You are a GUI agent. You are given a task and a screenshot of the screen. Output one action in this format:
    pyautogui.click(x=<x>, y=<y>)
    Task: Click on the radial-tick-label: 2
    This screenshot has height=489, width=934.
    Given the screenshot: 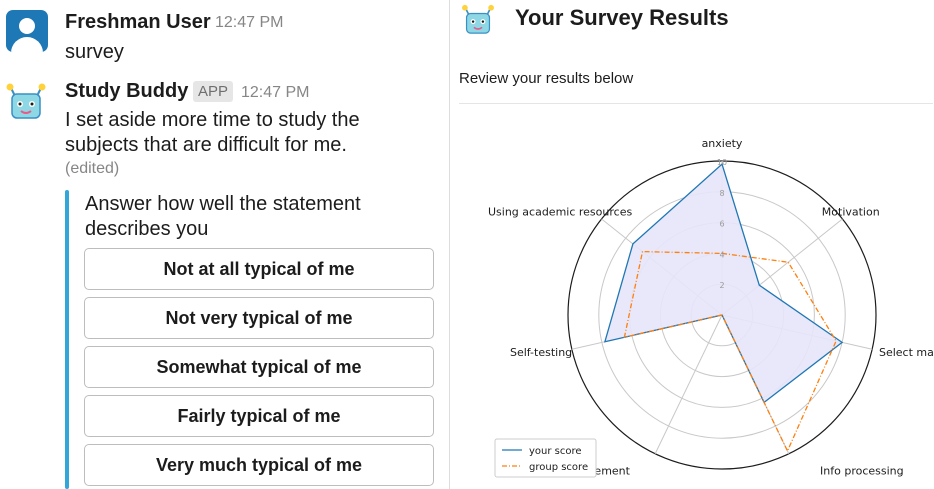 What is the action you would take?
    pyautogui.click(x=721, y=285)
    